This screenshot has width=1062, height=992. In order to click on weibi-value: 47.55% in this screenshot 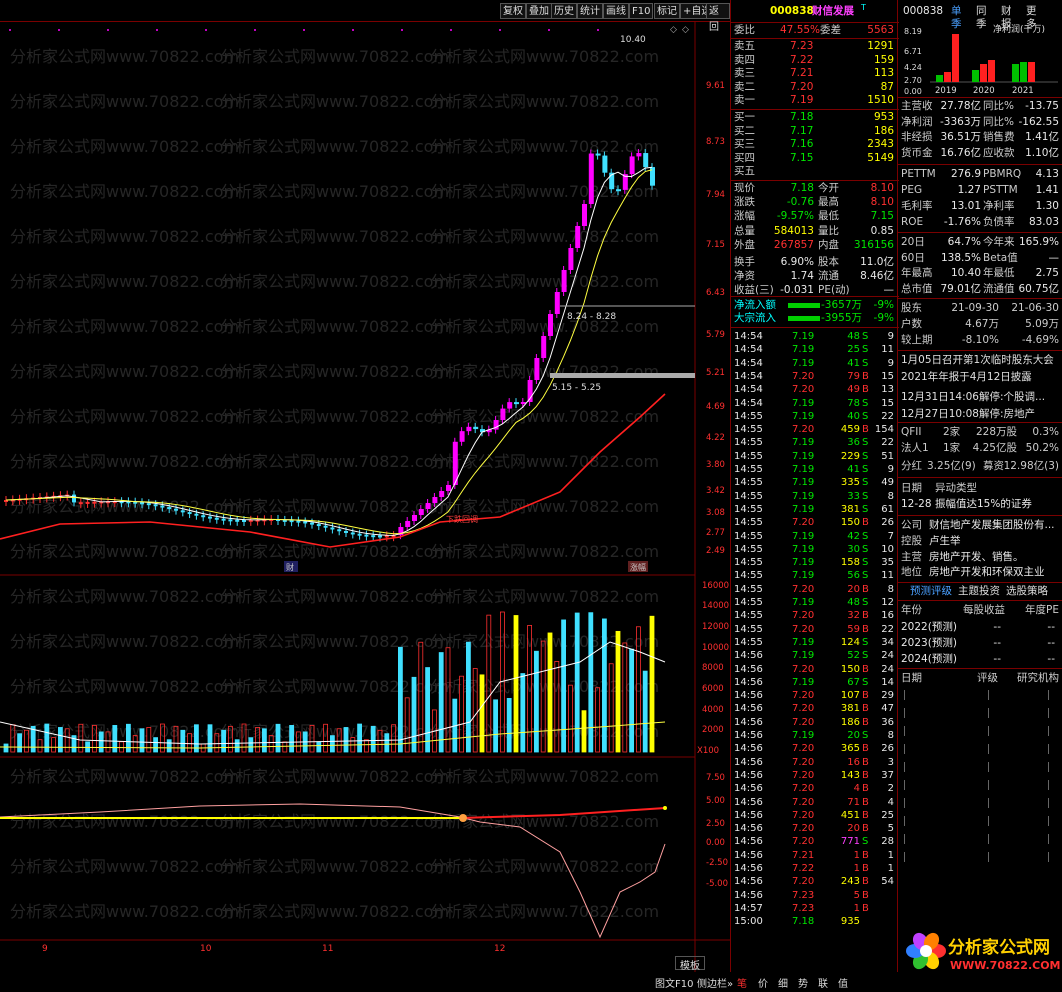, I will do `click(800, 30)`.